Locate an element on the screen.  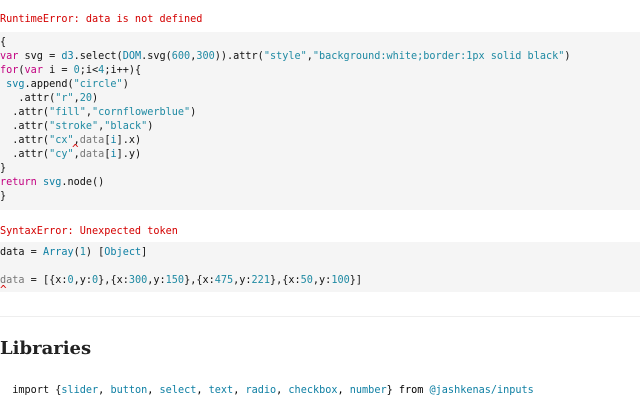
section-title: Libraries is located at coordinates (46, 348).